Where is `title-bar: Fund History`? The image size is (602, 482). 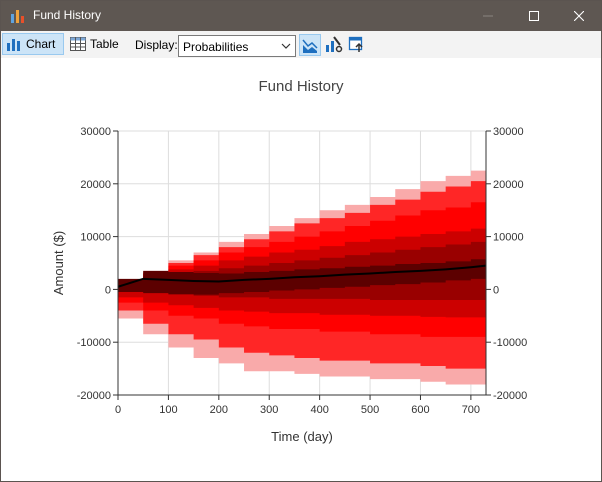 title-bar: Fund History is located at coordinates (301, 16).